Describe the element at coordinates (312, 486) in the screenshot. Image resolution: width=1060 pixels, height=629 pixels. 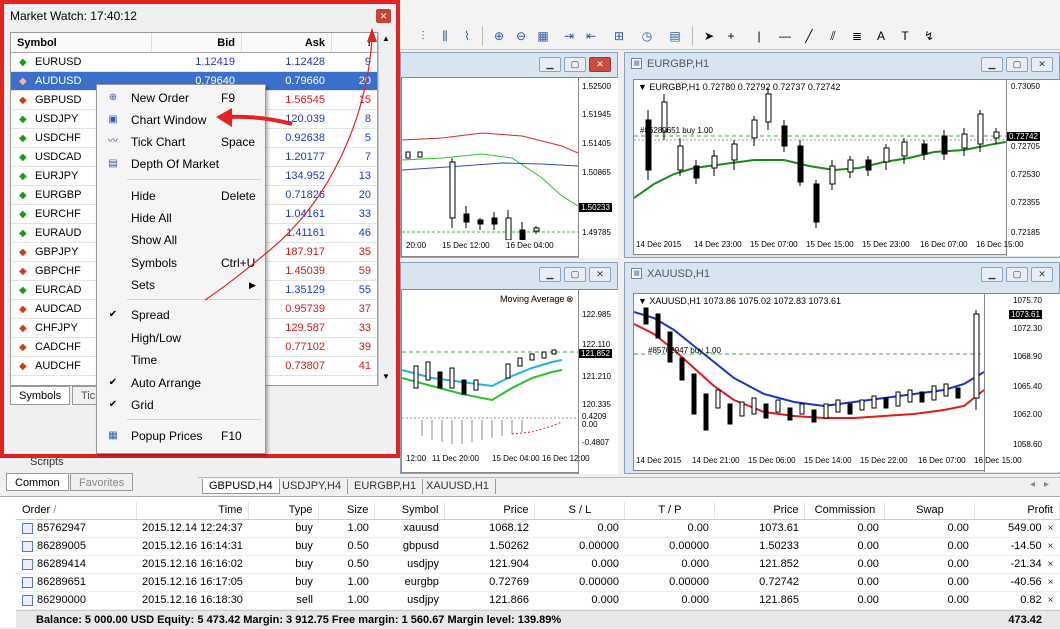
I see `tab-usdjpy-h4: USDJPY,H4` at that location.